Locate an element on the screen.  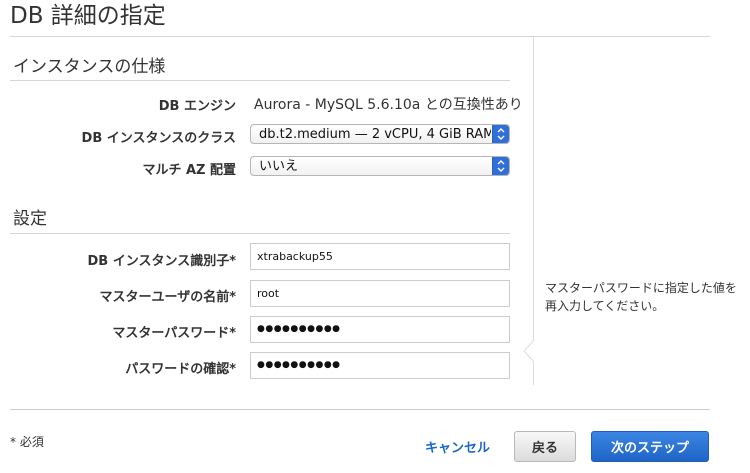
master-password-input is located at coordinates (380, 329).